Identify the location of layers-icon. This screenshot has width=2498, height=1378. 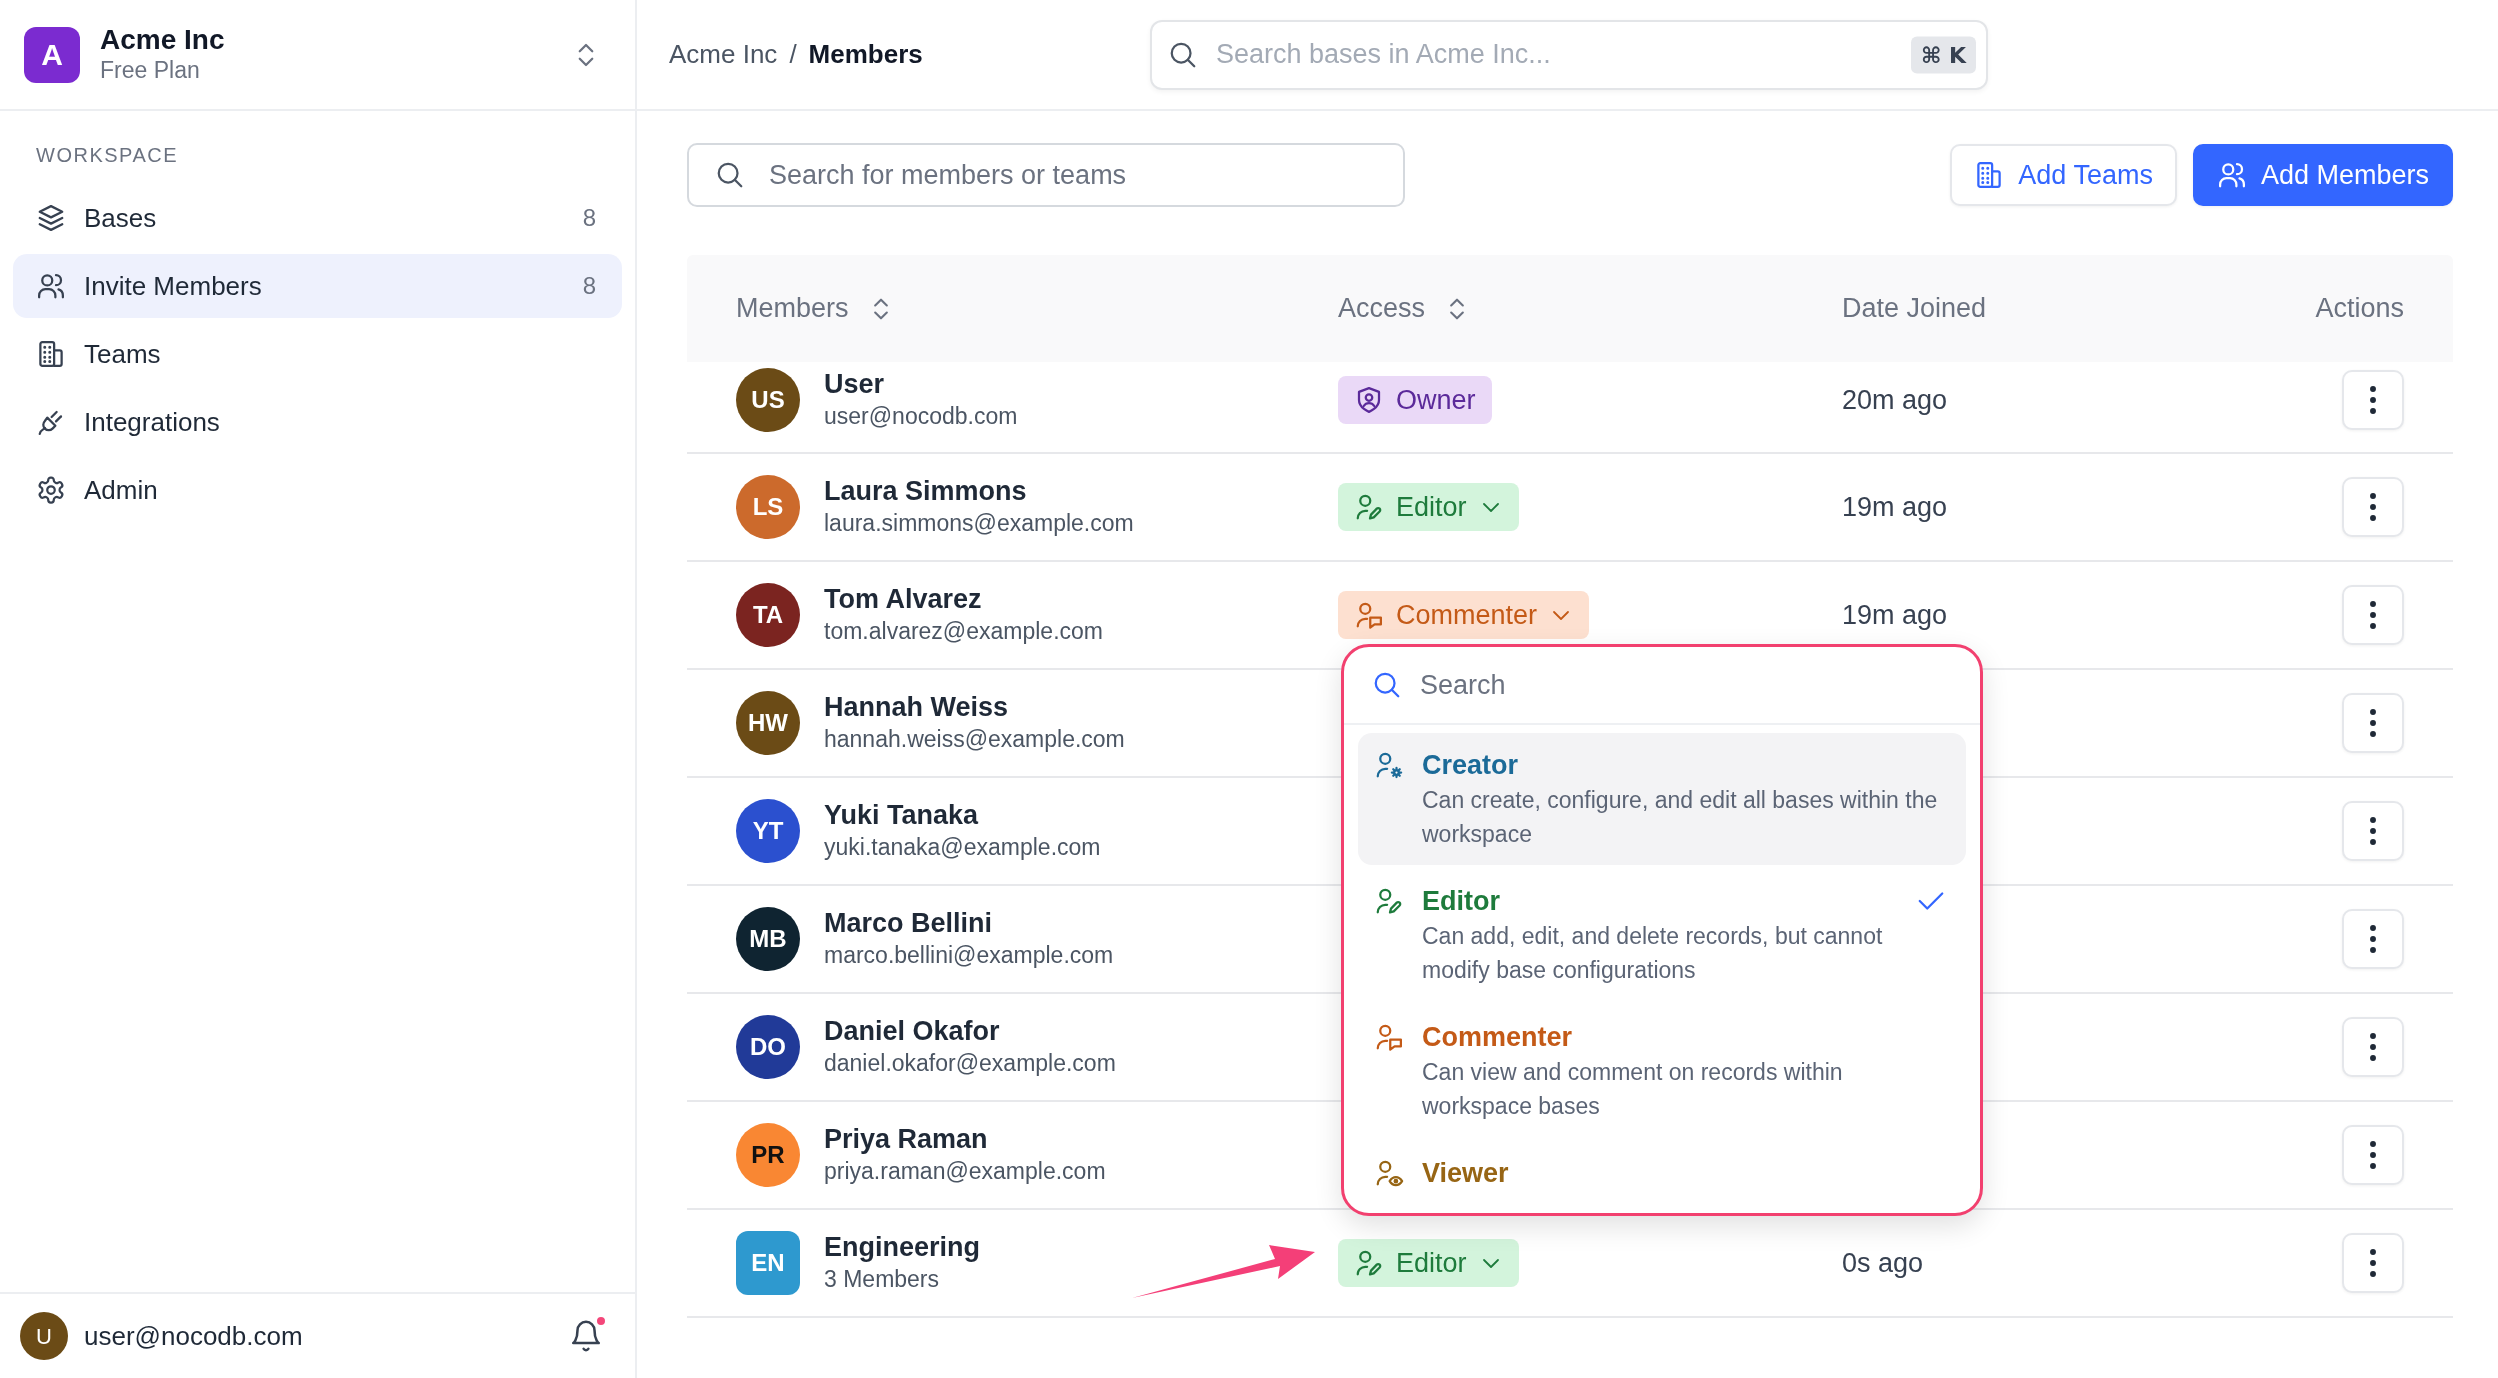
(51, 218).